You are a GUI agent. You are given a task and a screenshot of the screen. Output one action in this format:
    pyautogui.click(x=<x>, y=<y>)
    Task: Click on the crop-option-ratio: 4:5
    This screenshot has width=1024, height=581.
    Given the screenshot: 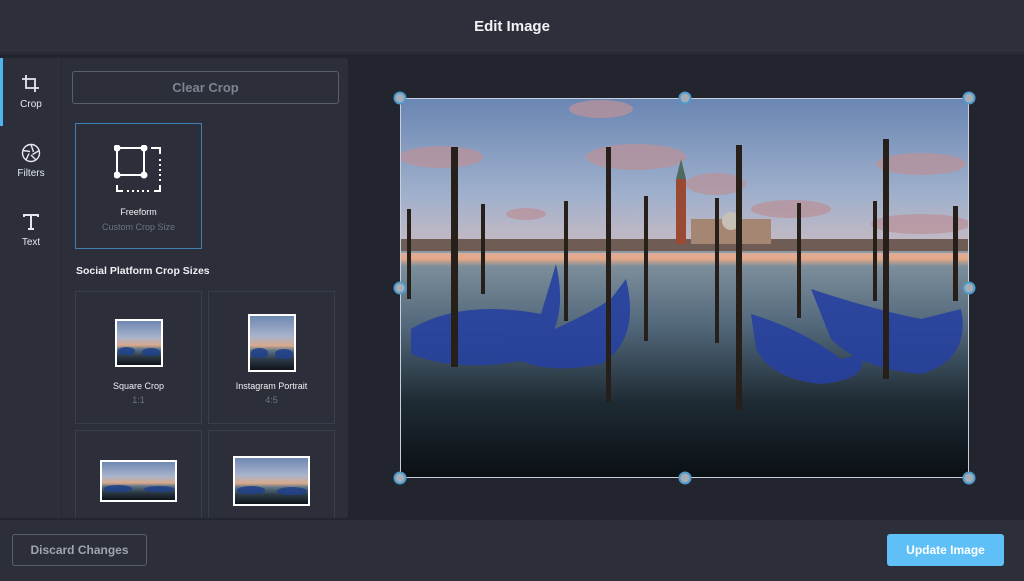 What is the action you would take?
    pyautogui.click(x=271, y=400)
    